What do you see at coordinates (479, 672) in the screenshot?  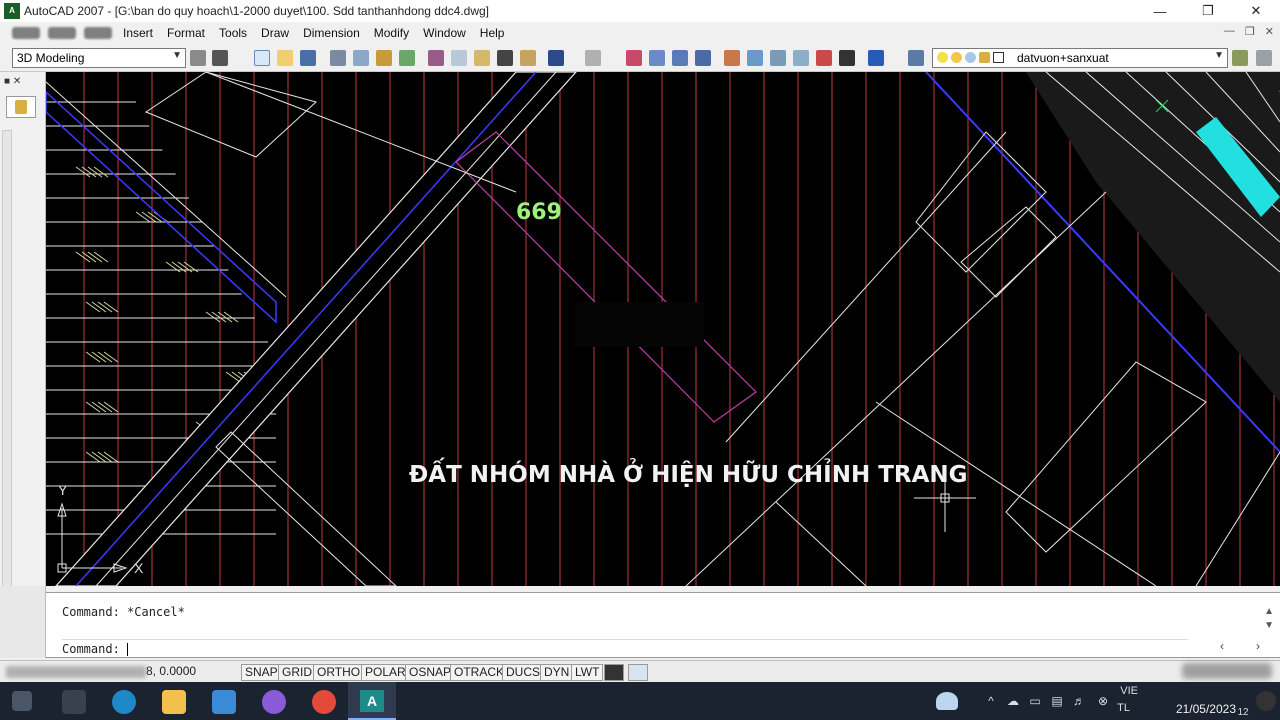 I see `otrack-toggle: OTRACK` at bounding box center [479, 672].